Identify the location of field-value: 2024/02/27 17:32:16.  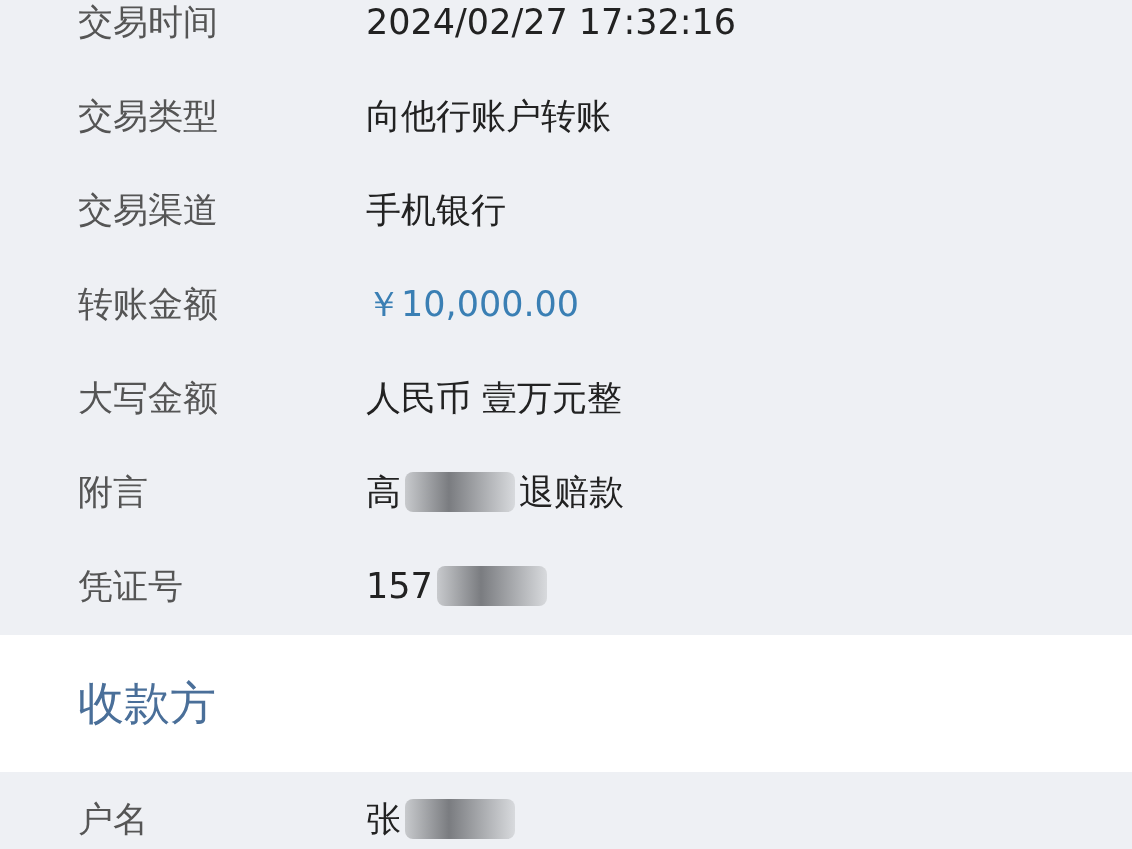
(551, 22).